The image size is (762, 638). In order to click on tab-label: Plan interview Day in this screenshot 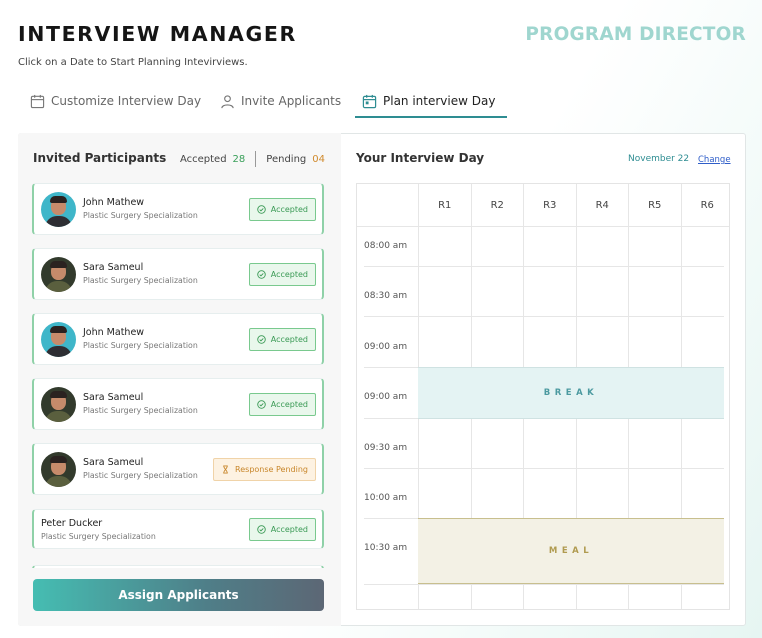, I will do `click(439, 101)`.